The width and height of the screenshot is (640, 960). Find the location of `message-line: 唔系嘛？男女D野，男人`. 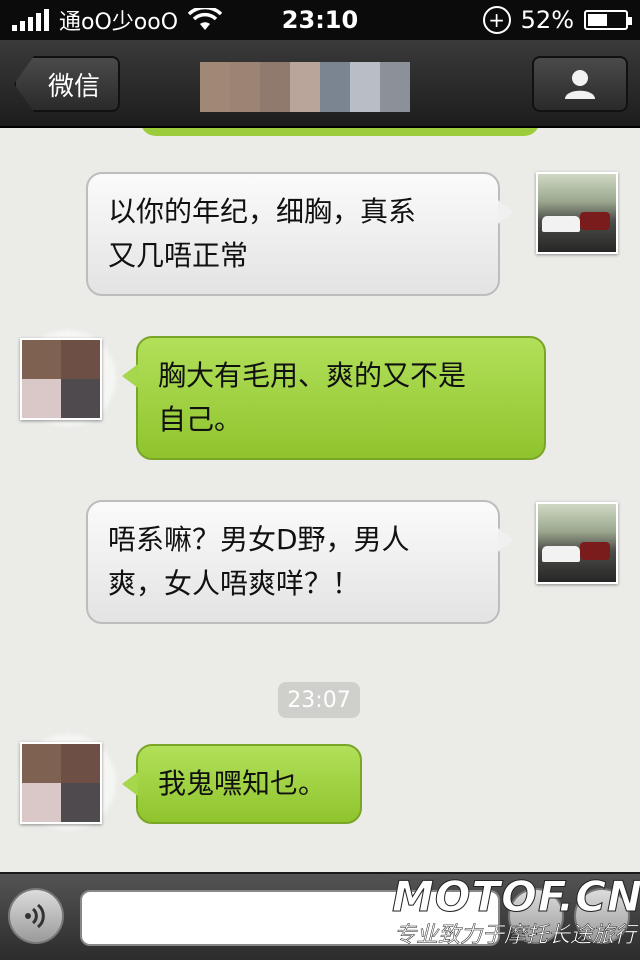

message-line: 唔系嘛？男女D野，男人 is located at coordinates (259, 539).